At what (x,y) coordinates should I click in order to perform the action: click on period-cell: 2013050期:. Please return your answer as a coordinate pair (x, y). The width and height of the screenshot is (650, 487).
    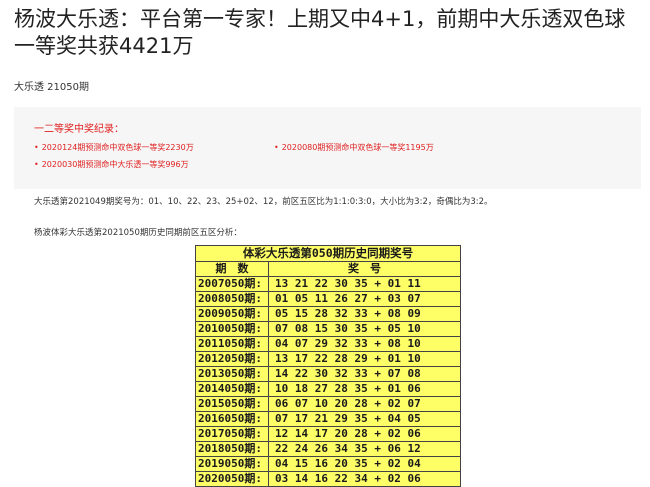
    Looking at the image, I should click on (232, 374).